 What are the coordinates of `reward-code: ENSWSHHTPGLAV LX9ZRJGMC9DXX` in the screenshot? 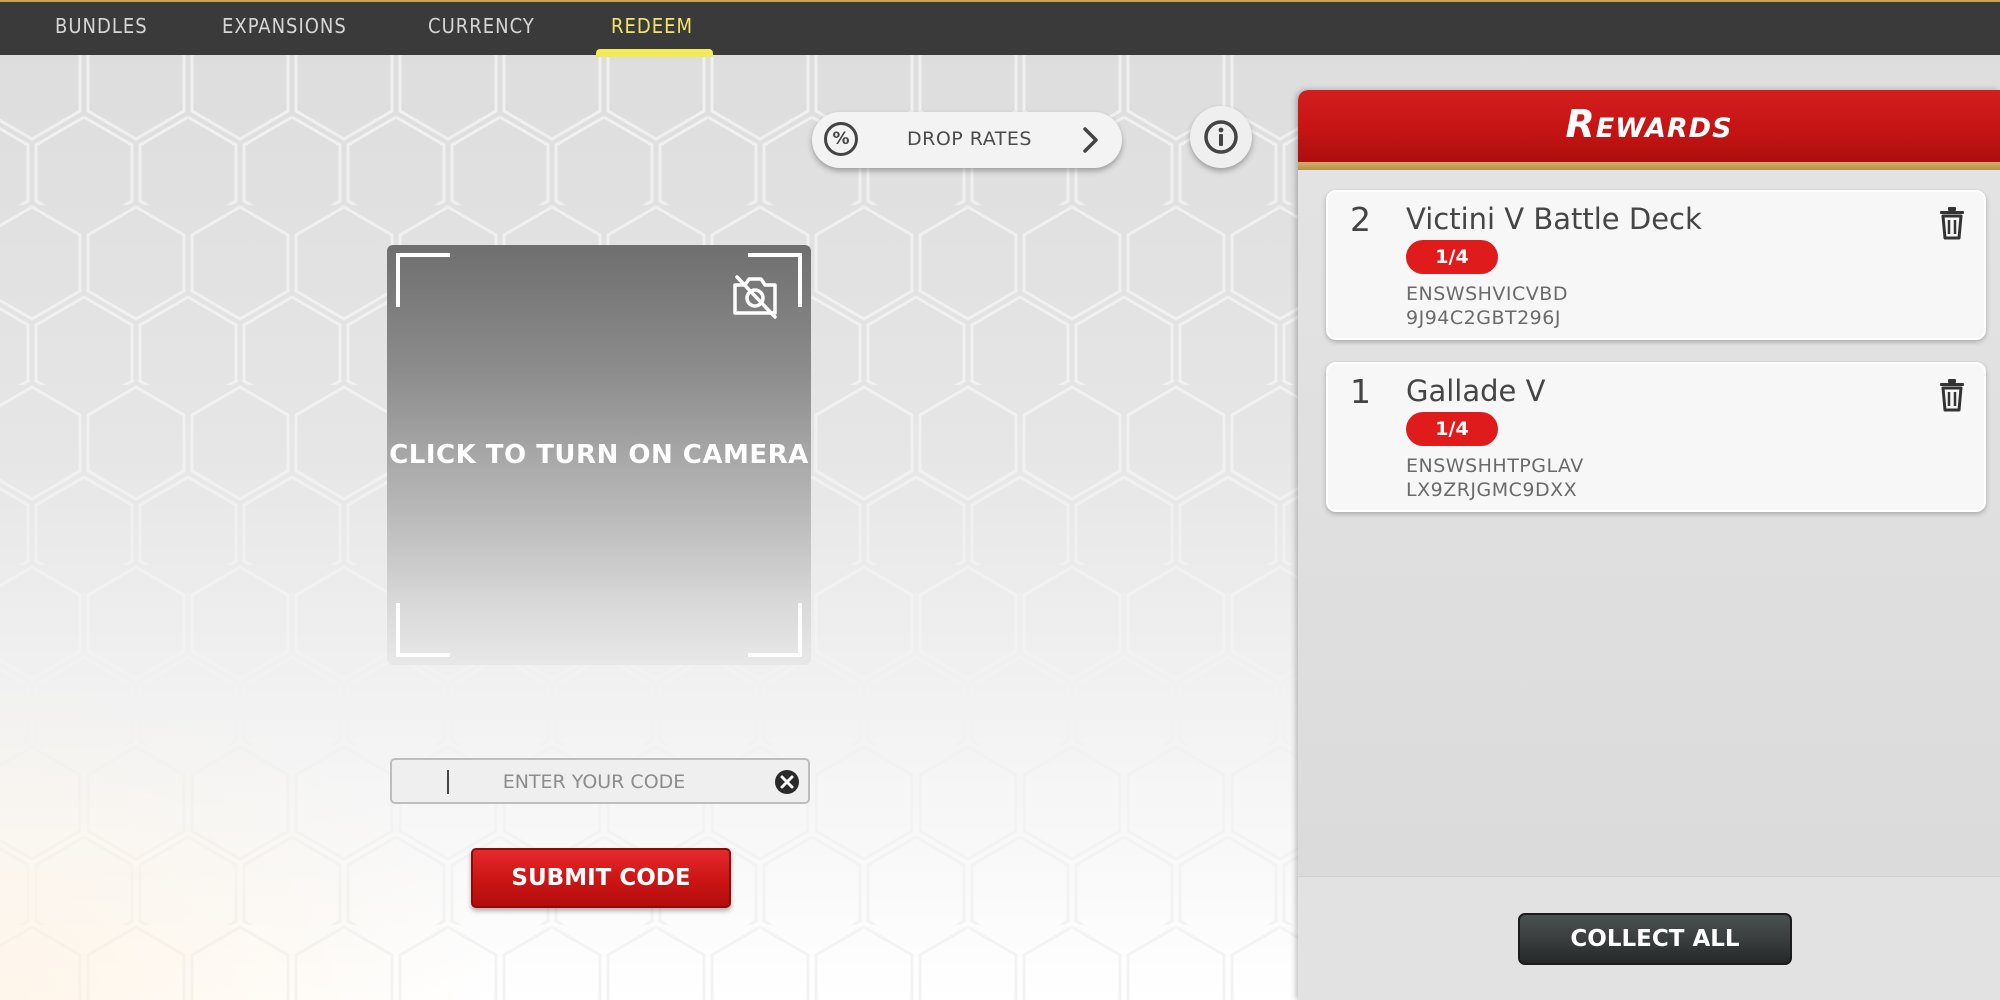 It's located at (1495, 478).